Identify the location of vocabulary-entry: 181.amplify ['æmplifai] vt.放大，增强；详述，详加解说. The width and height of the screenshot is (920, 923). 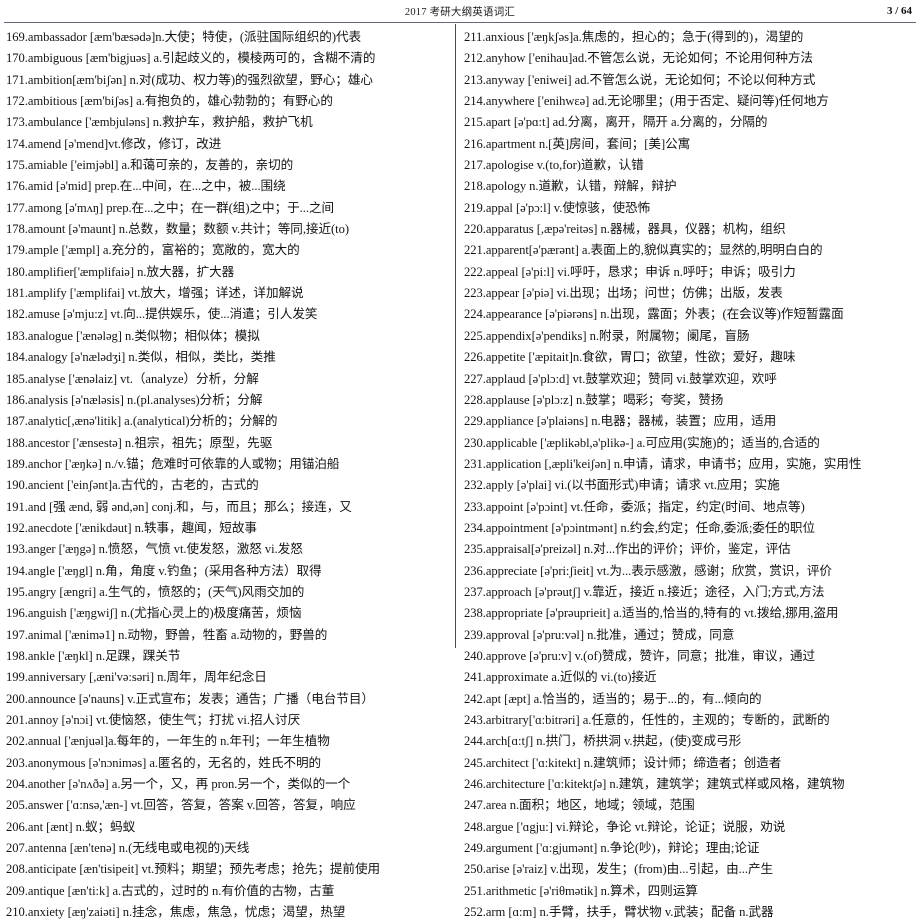
(155, 293).